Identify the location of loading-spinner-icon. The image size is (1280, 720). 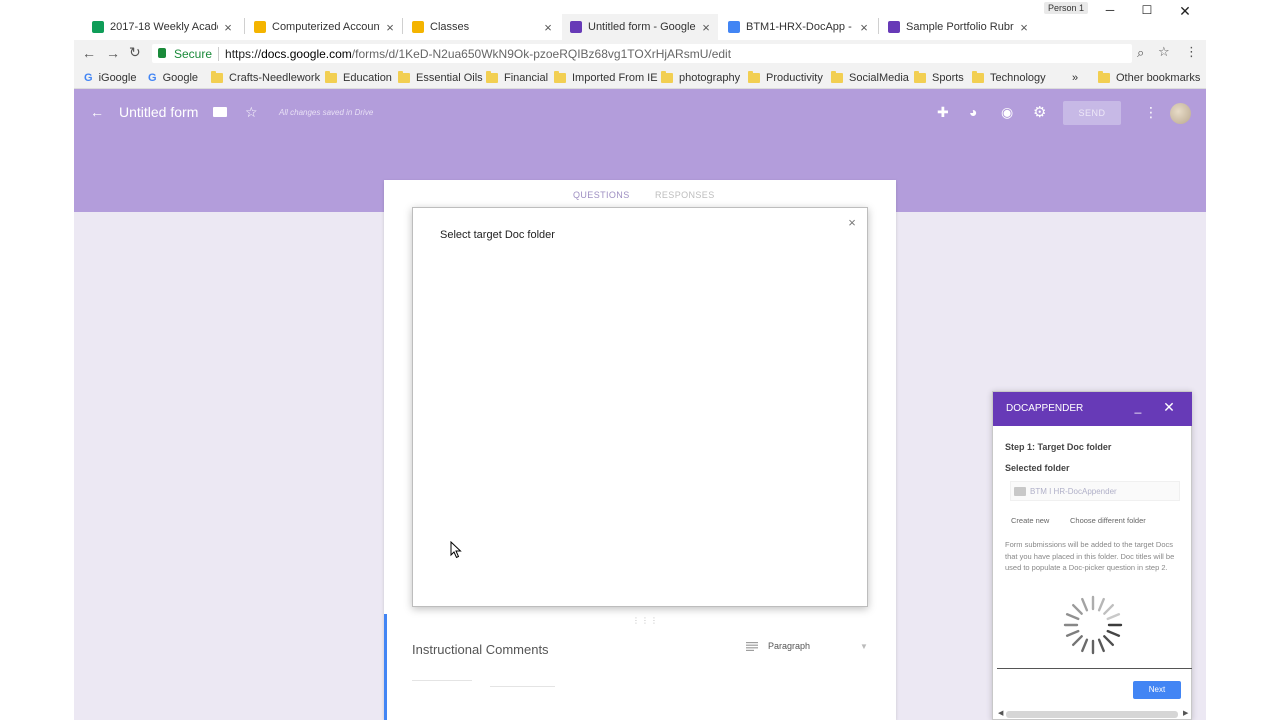
(1093, 625).